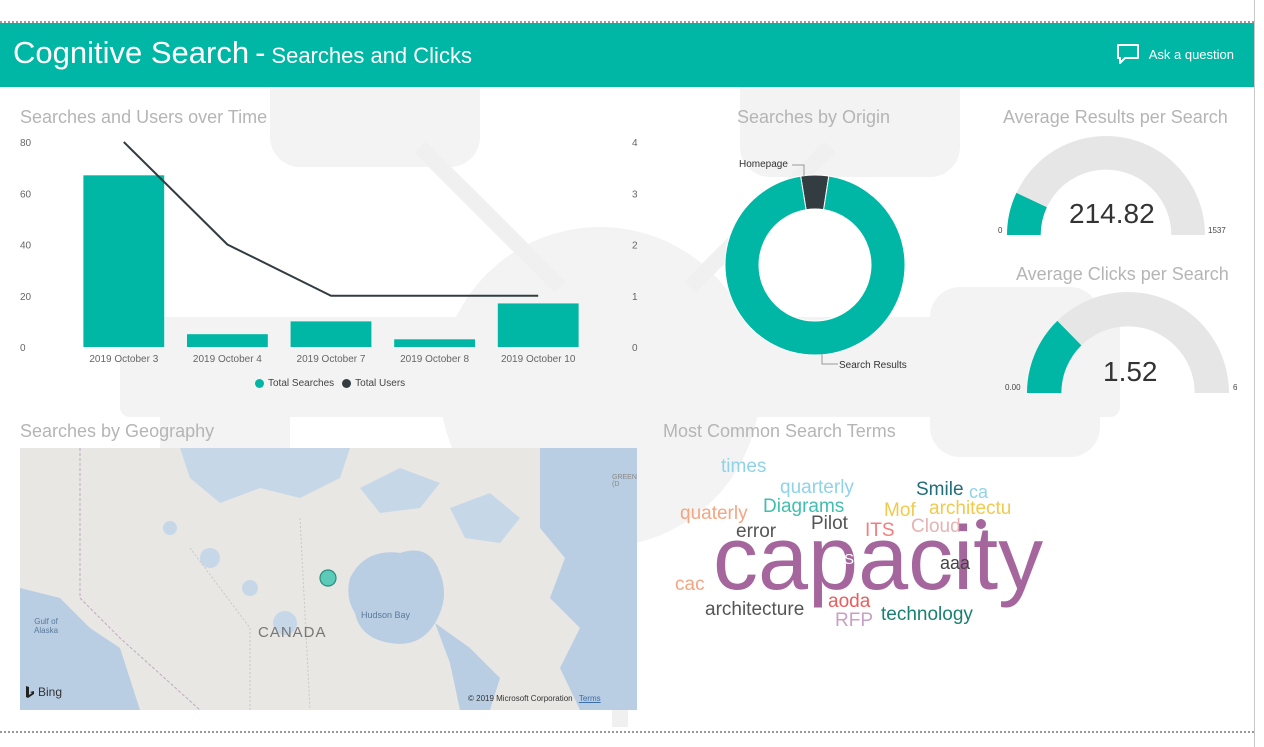  What do you see at coordinates (690, 584) in the screenshot?
I see `cloud-word: cac` at bounding box center [690, 584].